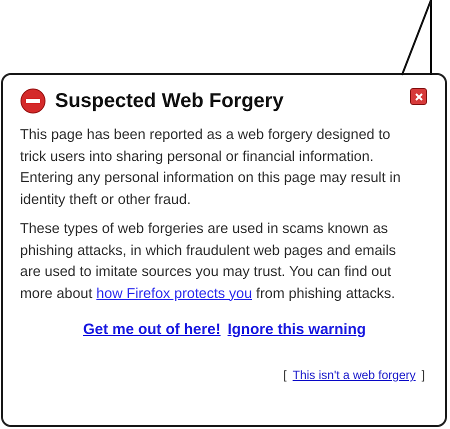  Describe the element at coordinates (170, 101) in the screenshot. I see `panel-title: Suspected Web Forgery` at that location.